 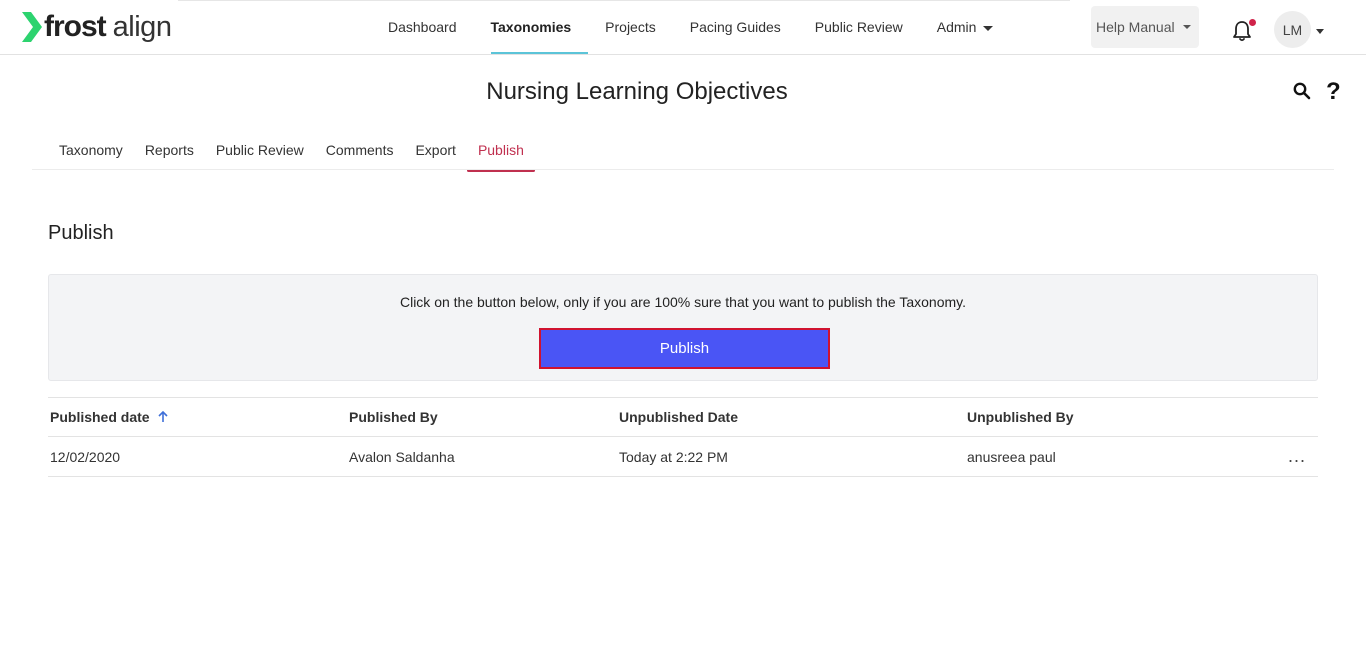 I want to click on tab-publish-label: Publish, so click(x=500, y=150).